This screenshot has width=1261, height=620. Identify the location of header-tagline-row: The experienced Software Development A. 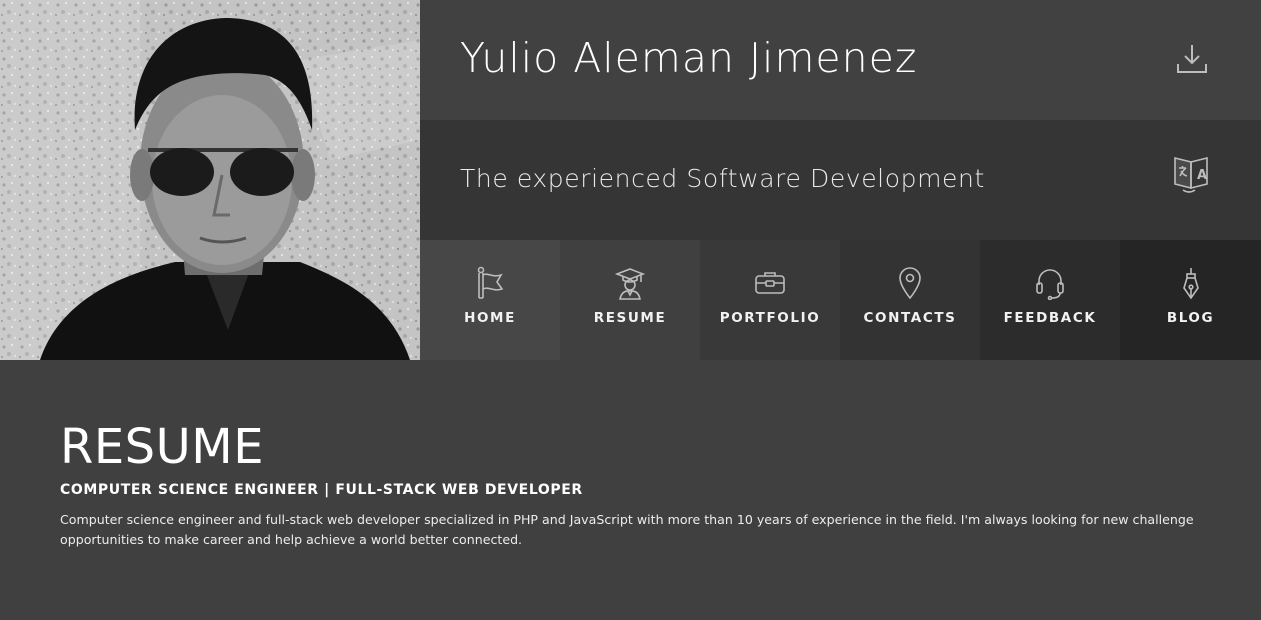
(840, 180).